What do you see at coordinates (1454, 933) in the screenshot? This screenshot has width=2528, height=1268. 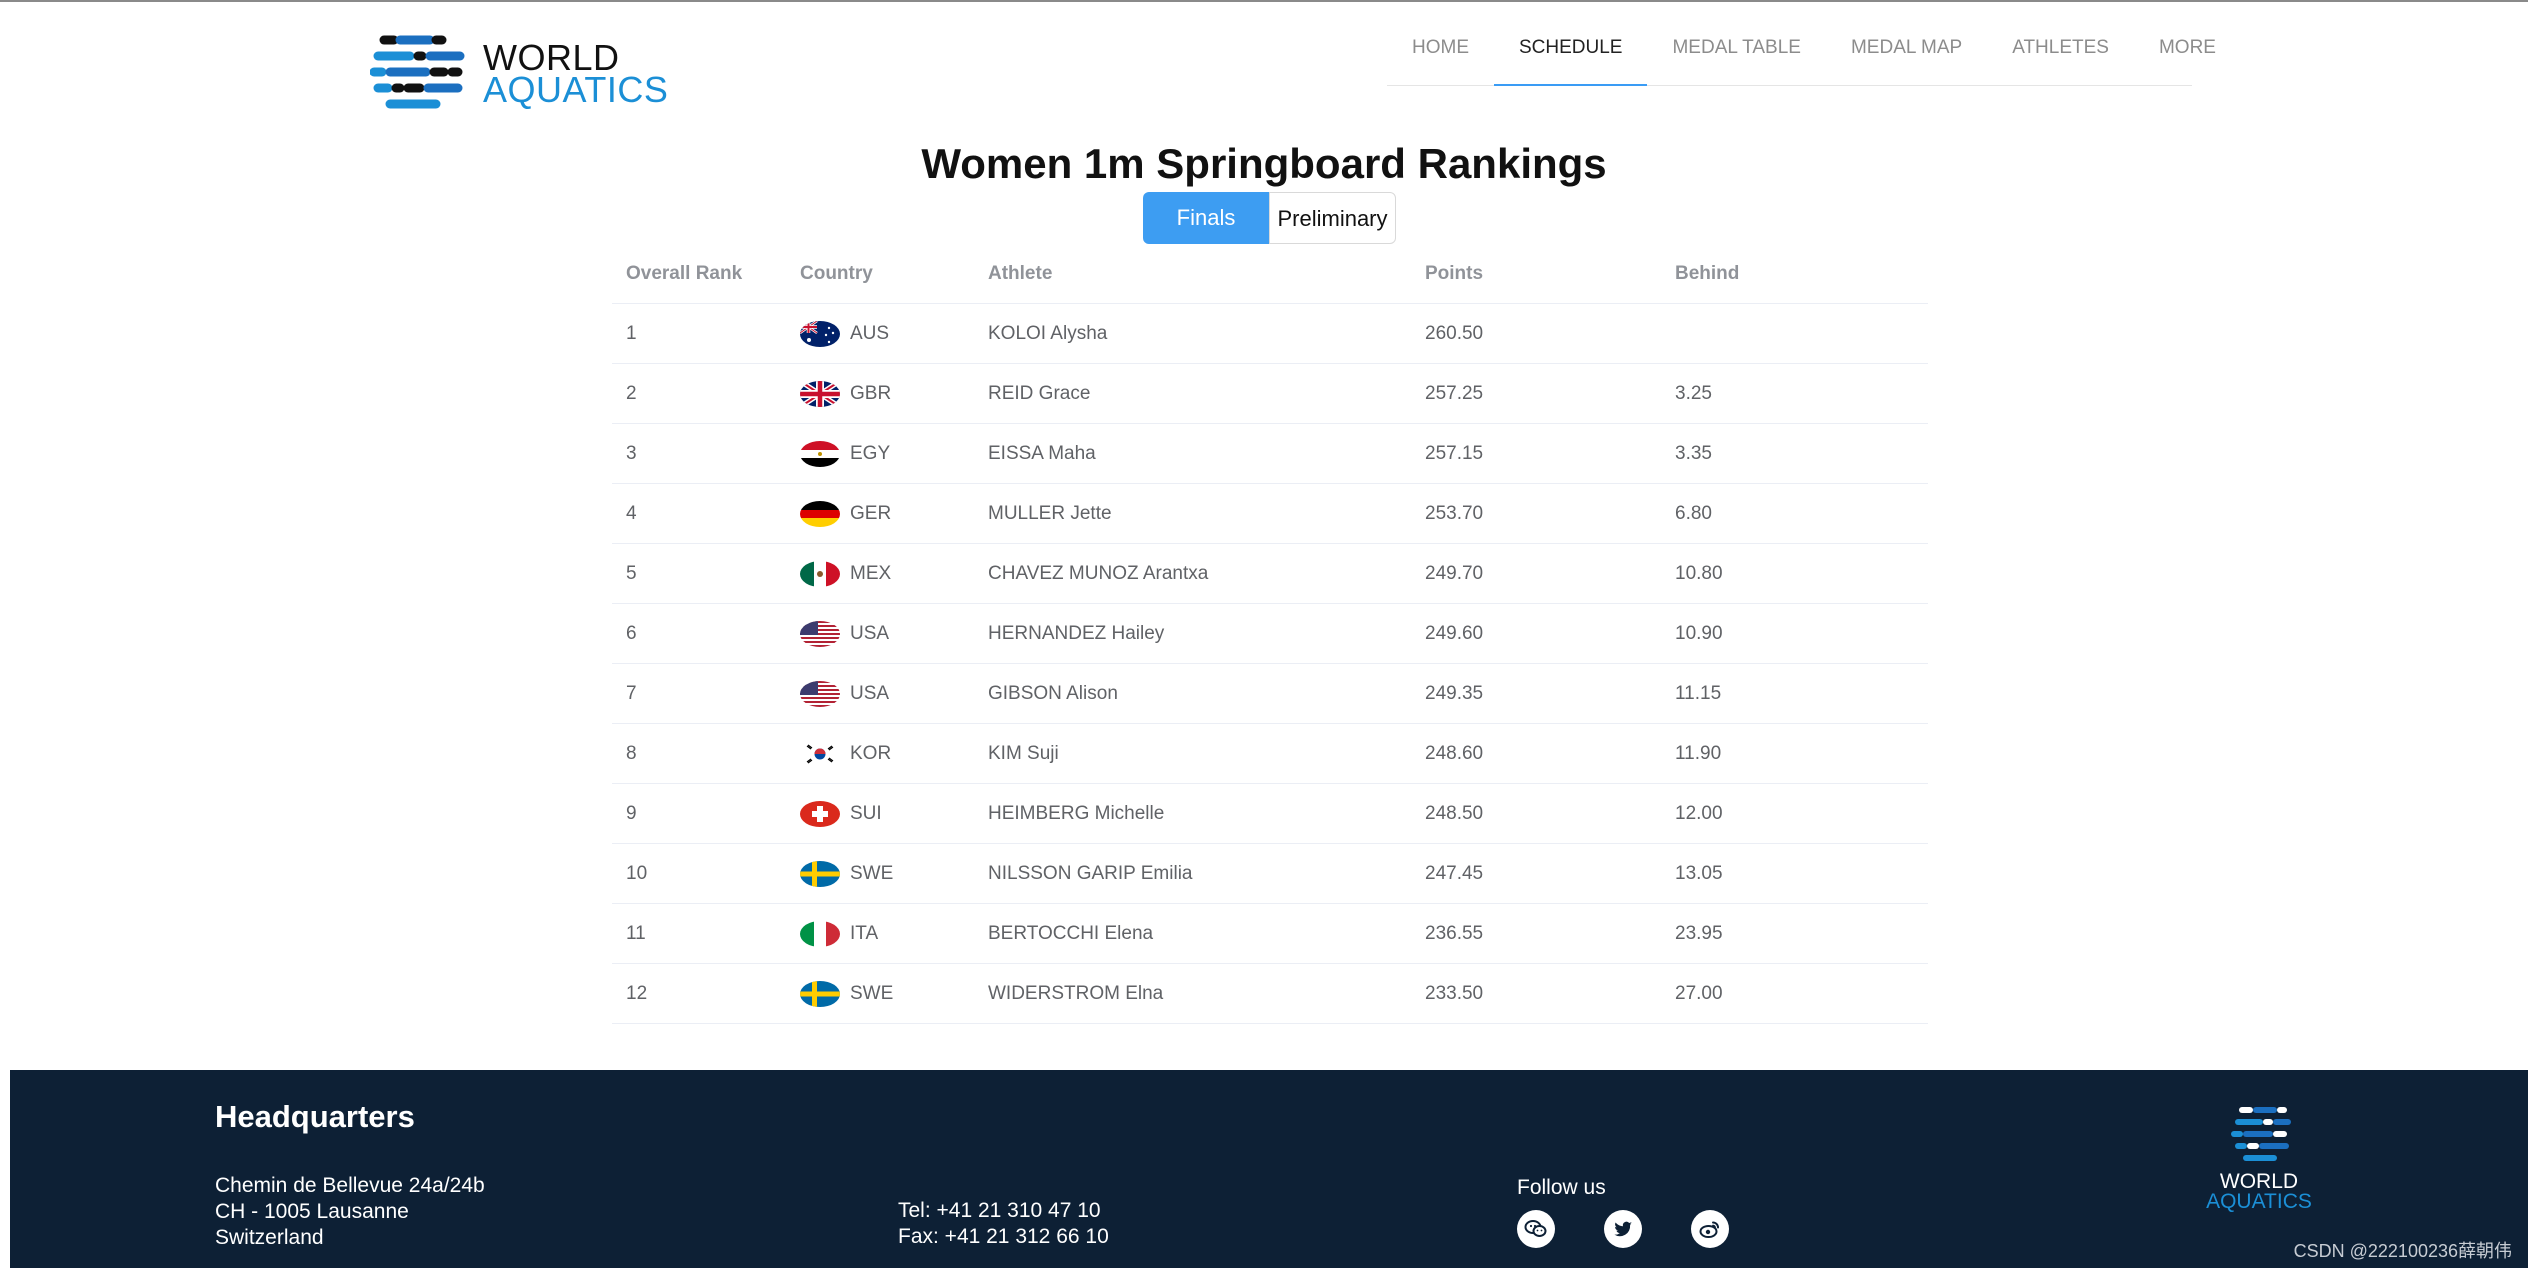 I see `cell-points: 236.55` at bounding box center [1454, 933].